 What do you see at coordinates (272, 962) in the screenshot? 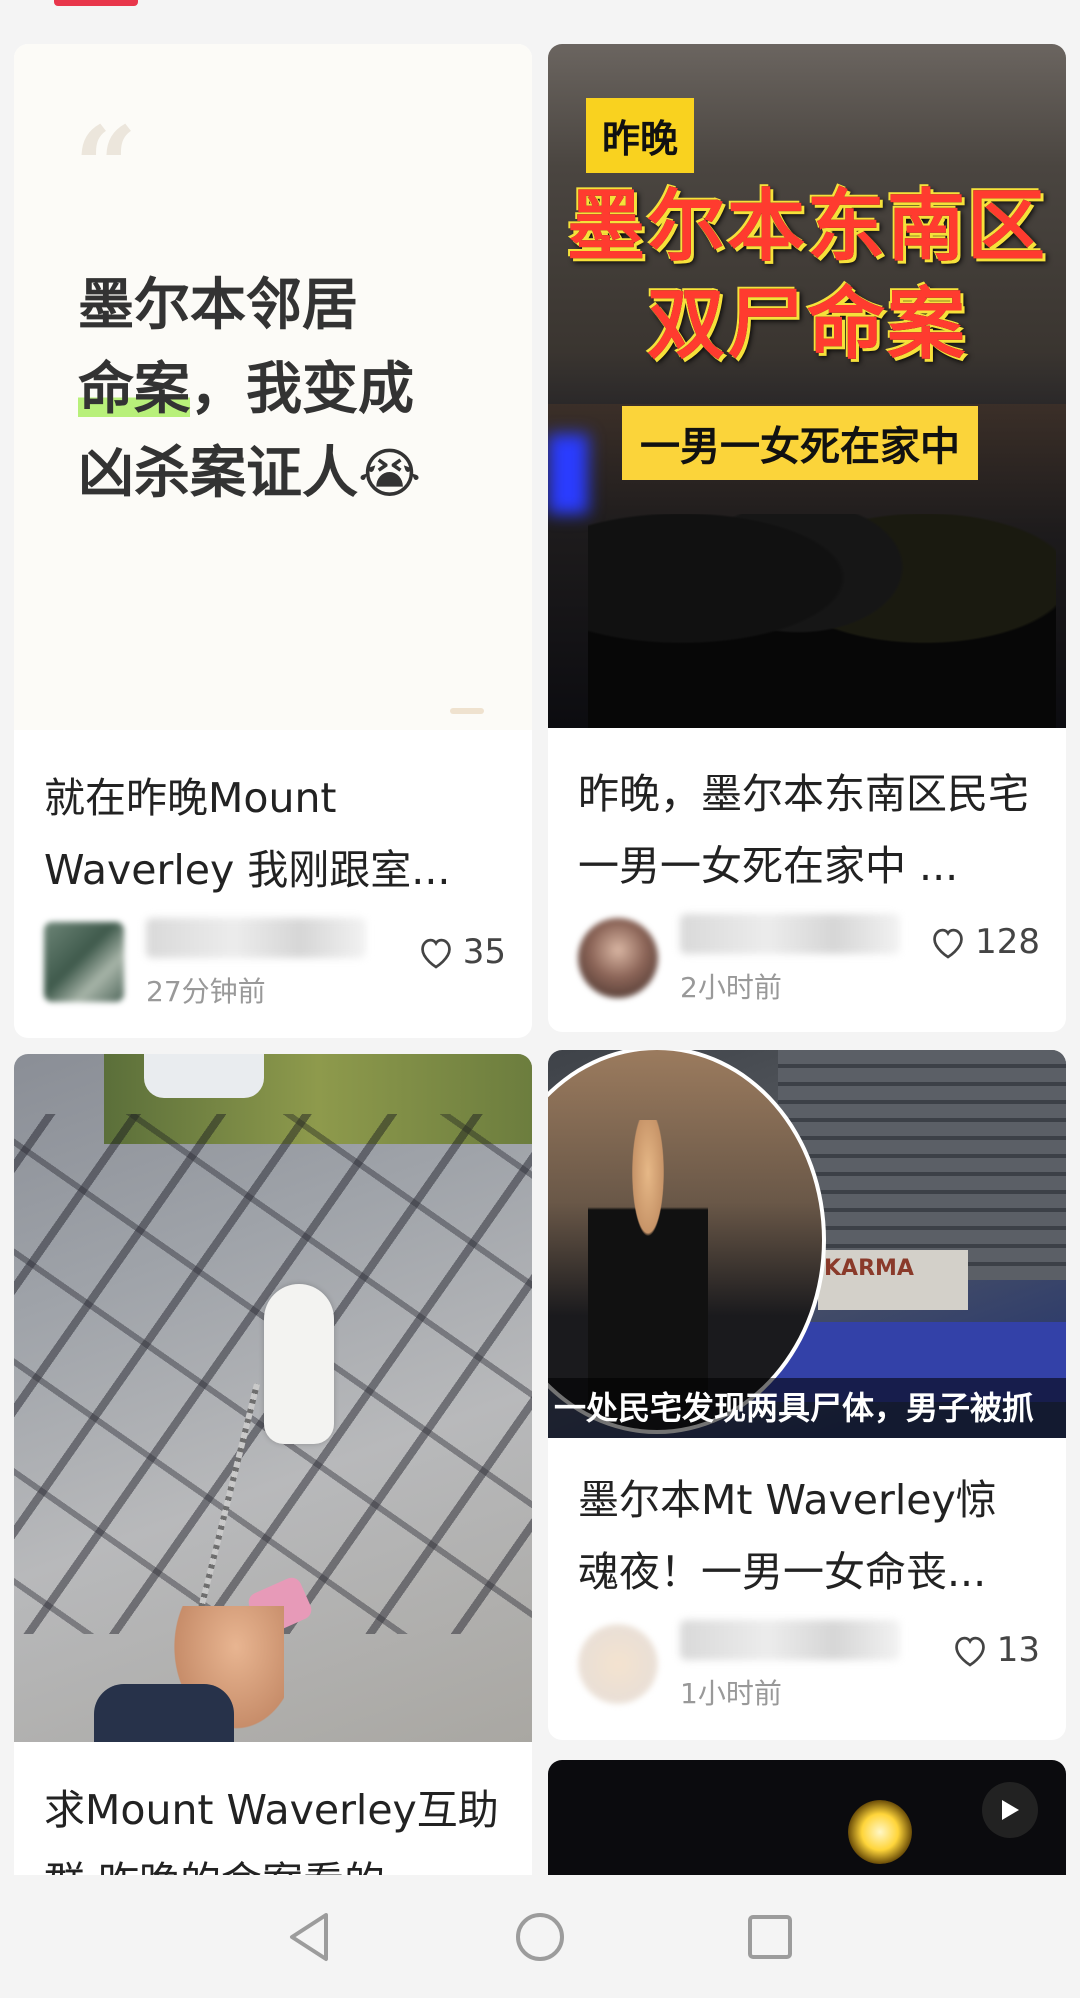
I see `post-meta: 27分钟前 35` at bounding box center [272, 962].